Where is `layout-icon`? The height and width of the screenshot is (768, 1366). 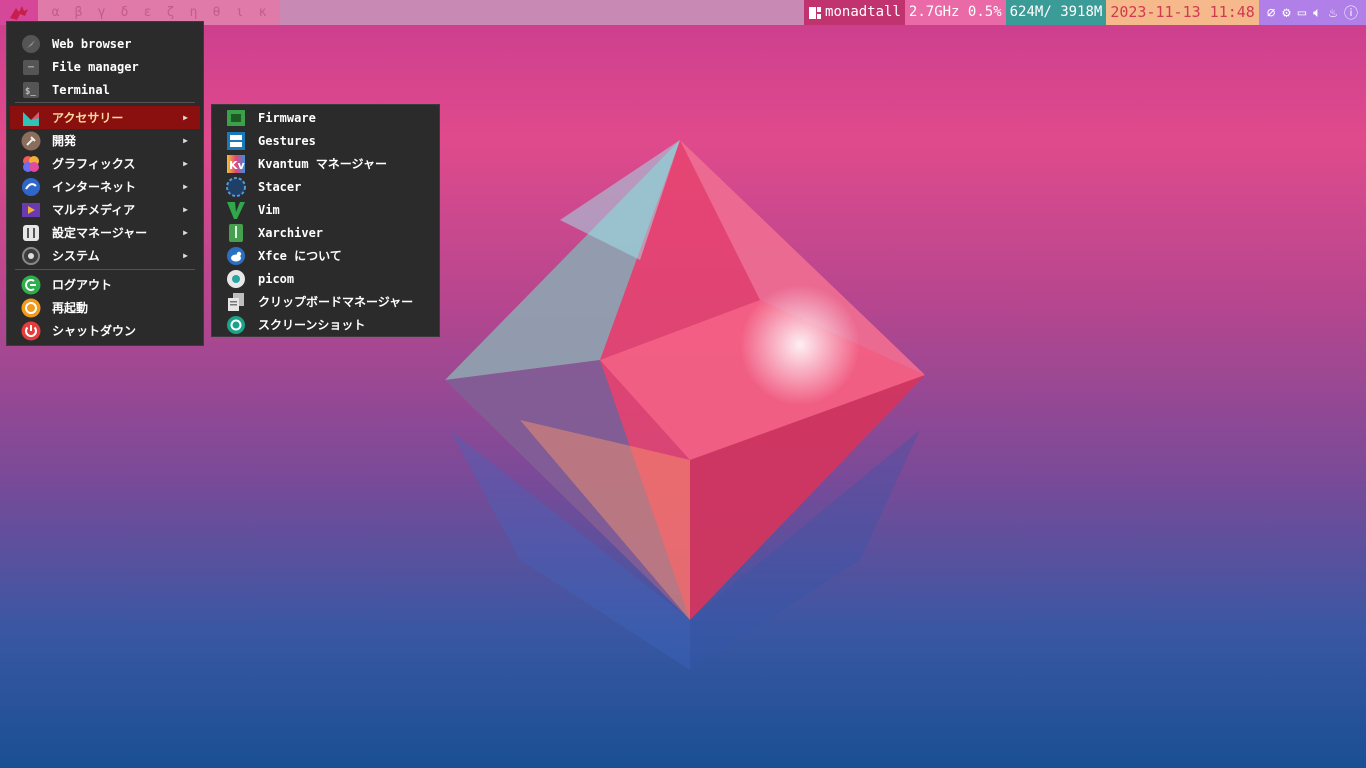
layout-icon is located at coordinates (815, 12).